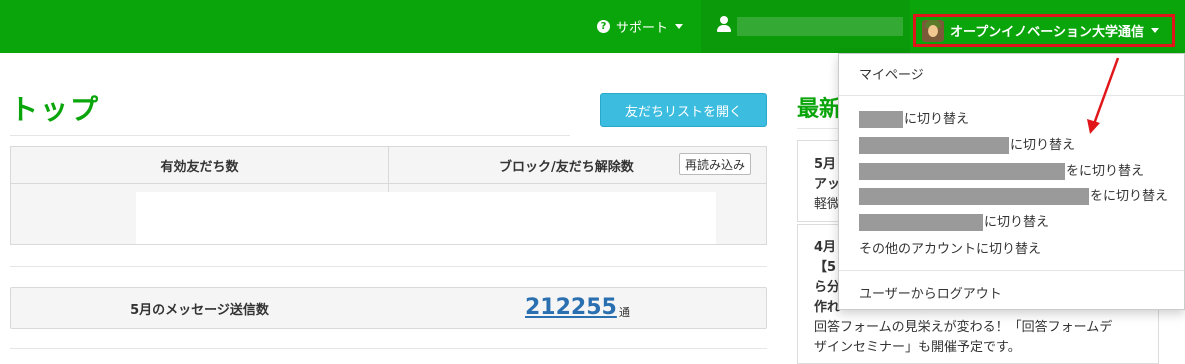 Image resolution: width=1185 pixels, height=364 pixels. What do you see at coordinates (825, 247) in the screenshot?
I see `news-date: 4月` at bounding box center [825, 247].